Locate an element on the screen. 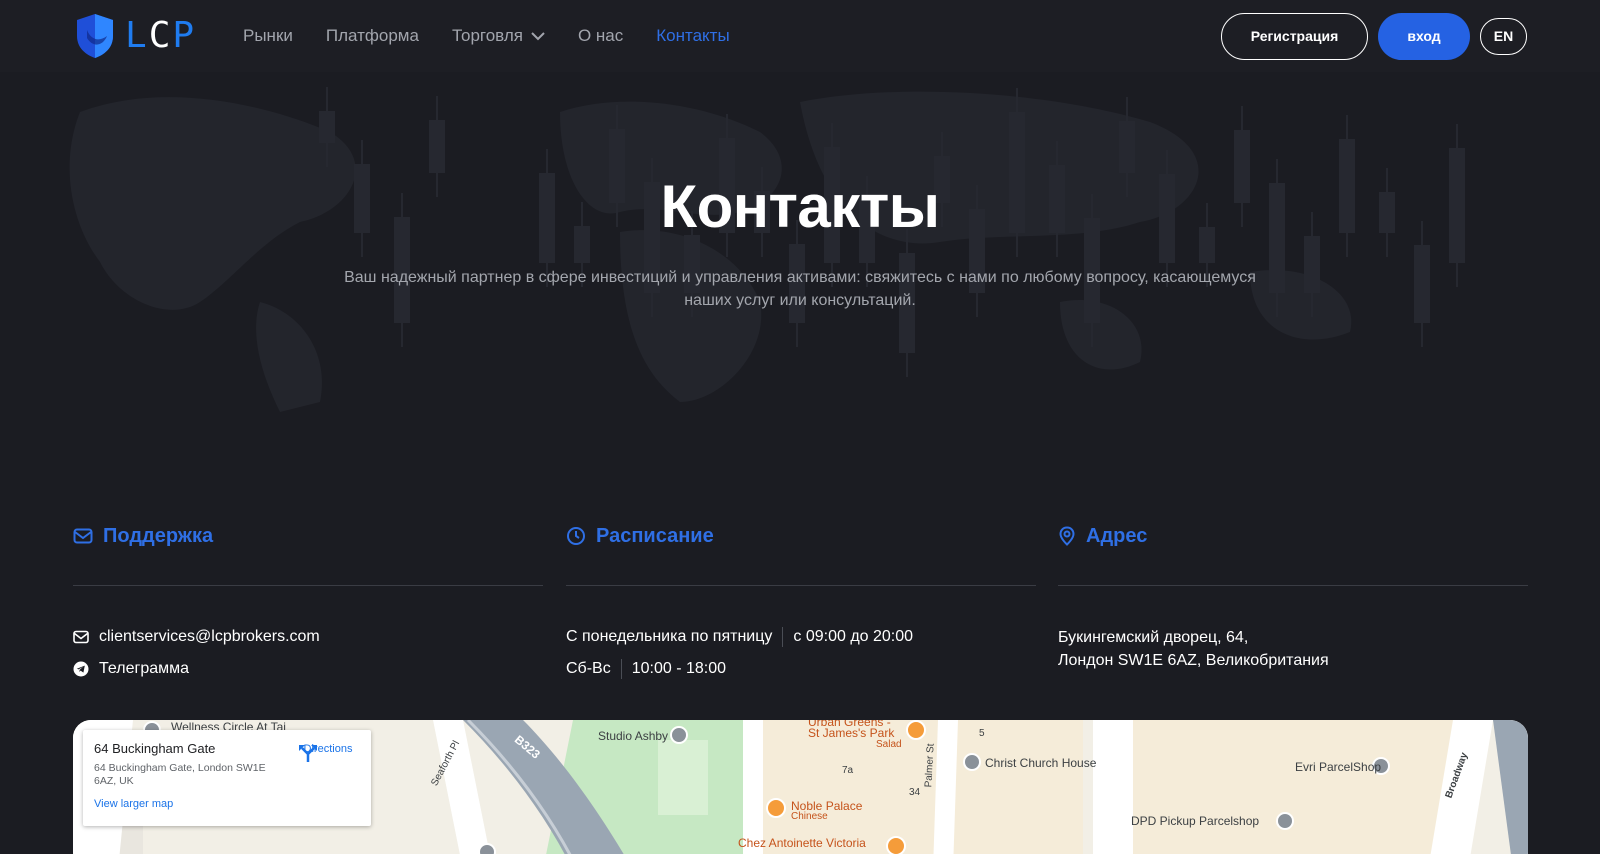  view-larger-map-link: View larger map is located at coordinates (227, 804).